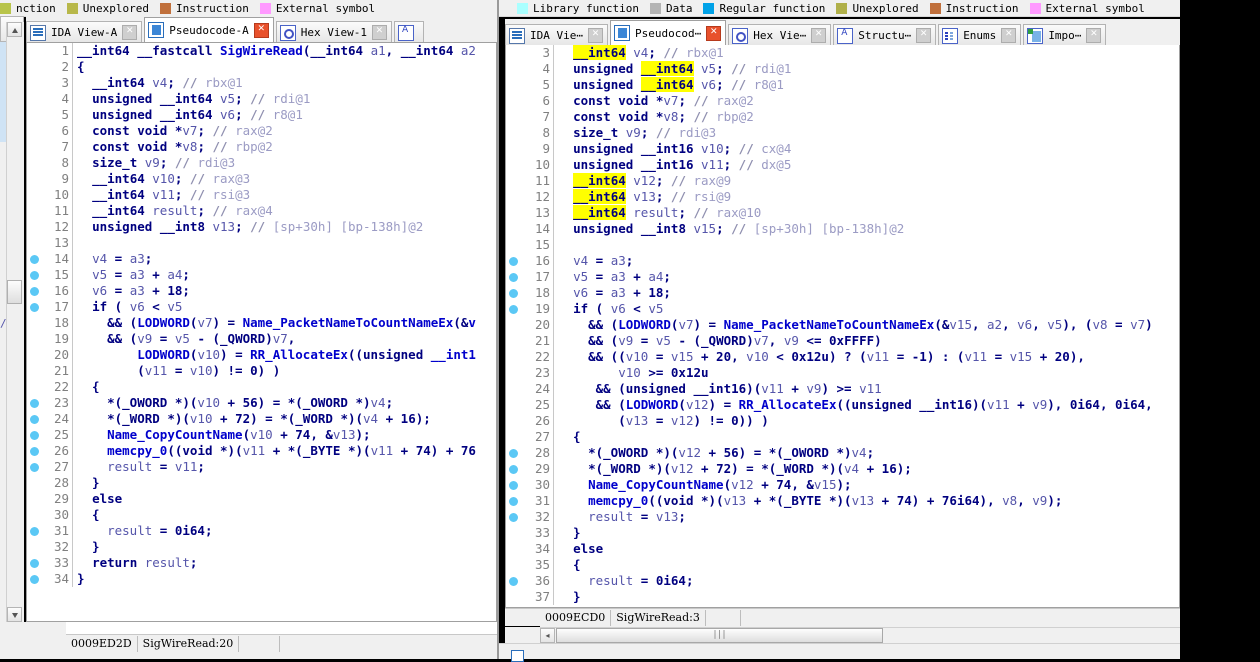 This screenshot has width=1260, height=662. What do you see at coordinates (261, 275) in the screenshot?
I see `code-line: 15 v5 = a3 + a4;` at bounding box center [261, 275].